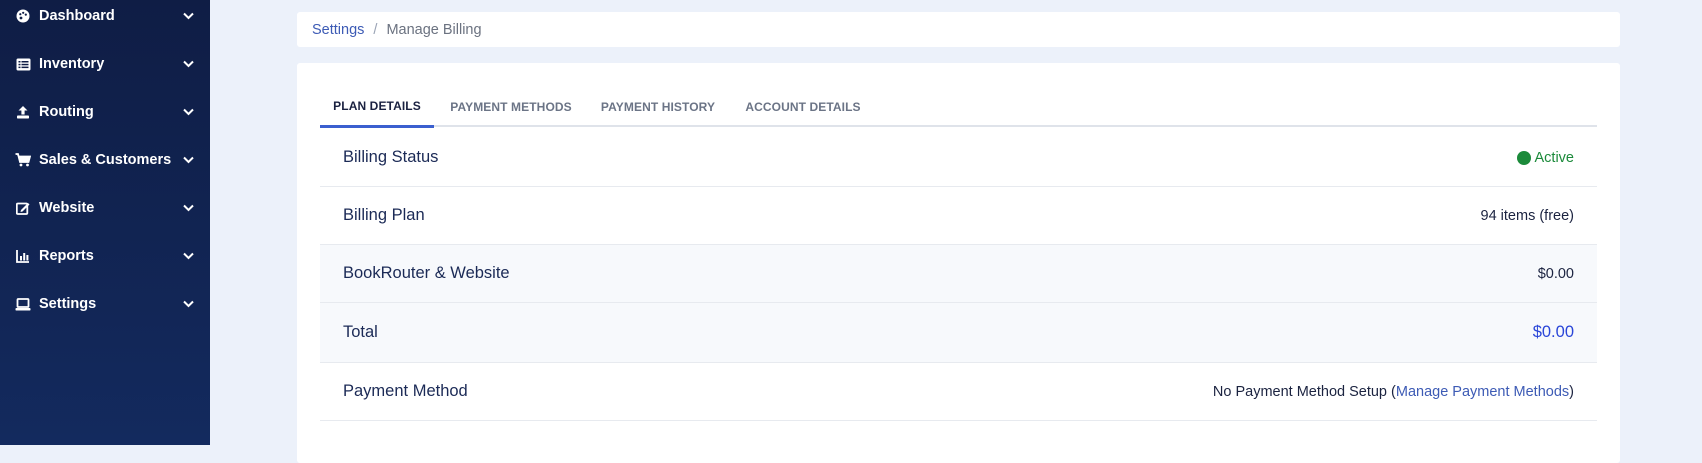 This screenshot has height=463, width=1702. I want to click on sidebar-item-settings: Settings, so click(105, 304).